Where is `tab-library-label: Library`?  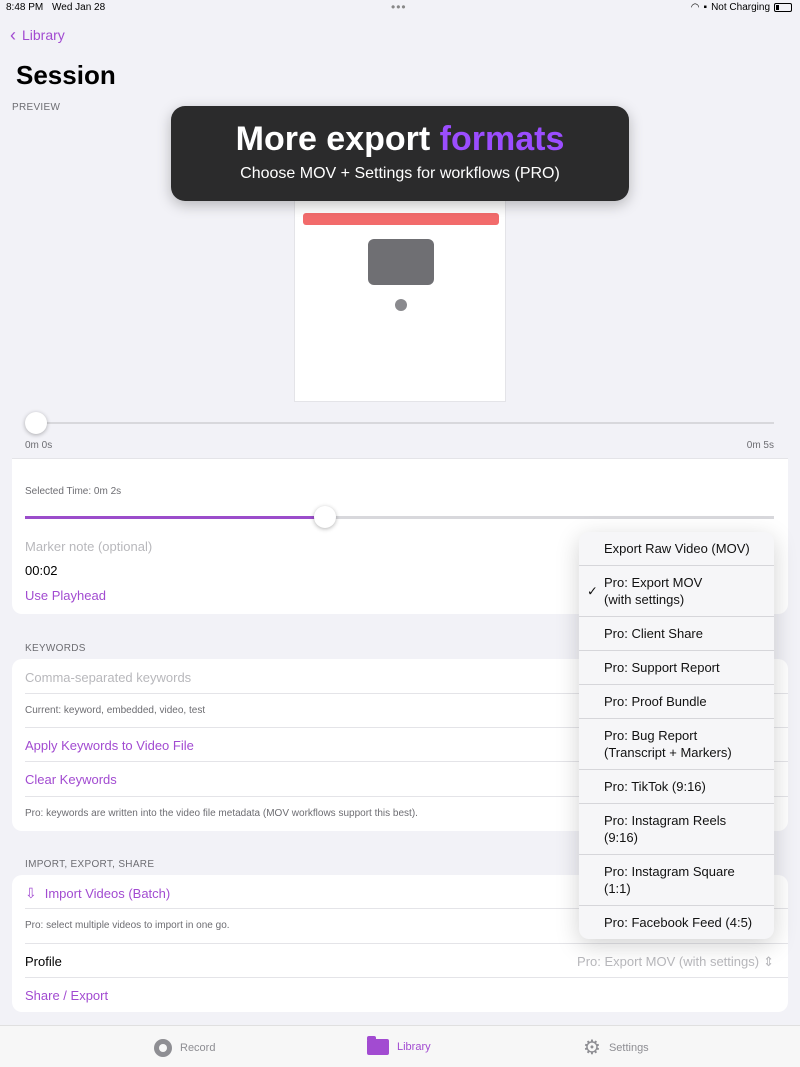 tab-library-label: Library is located at coordinates (414, 1047).